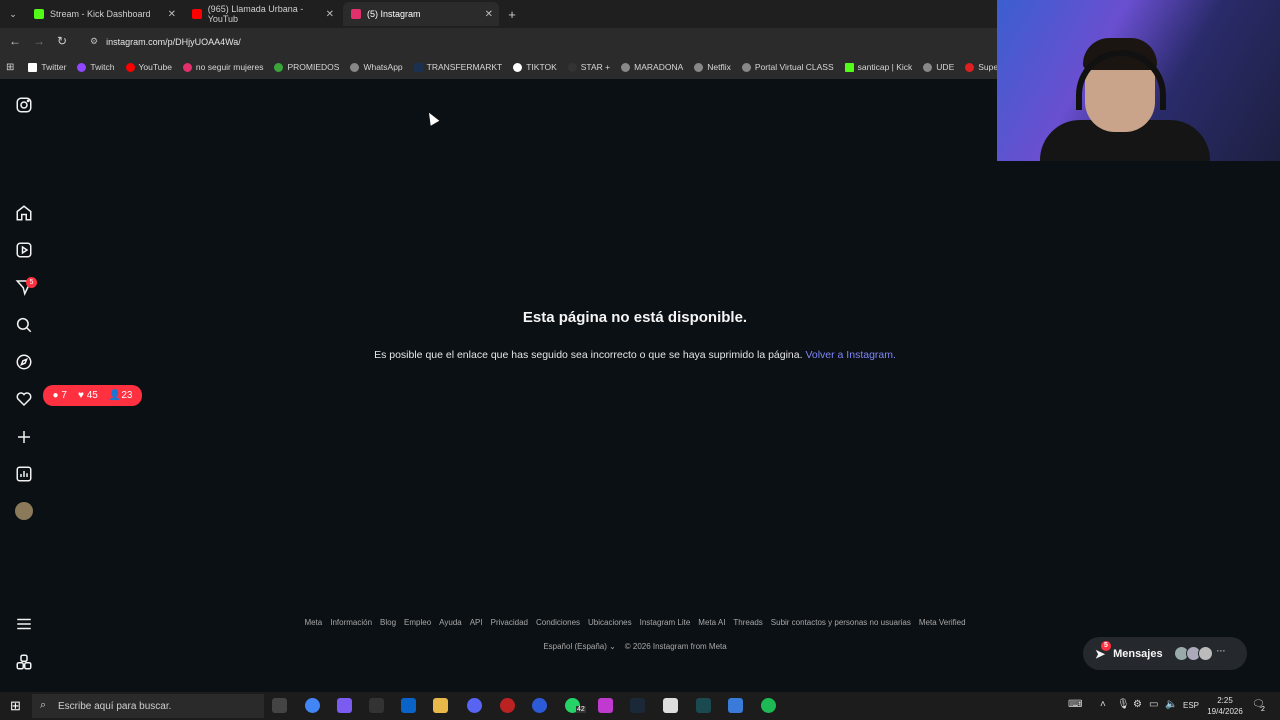 Image resolution: width=1280 pixels, height=720 pixels. Describe the element at coordinates (15, 706) in the screenshot. I see `windows-start-icon: ⊞` at that location.